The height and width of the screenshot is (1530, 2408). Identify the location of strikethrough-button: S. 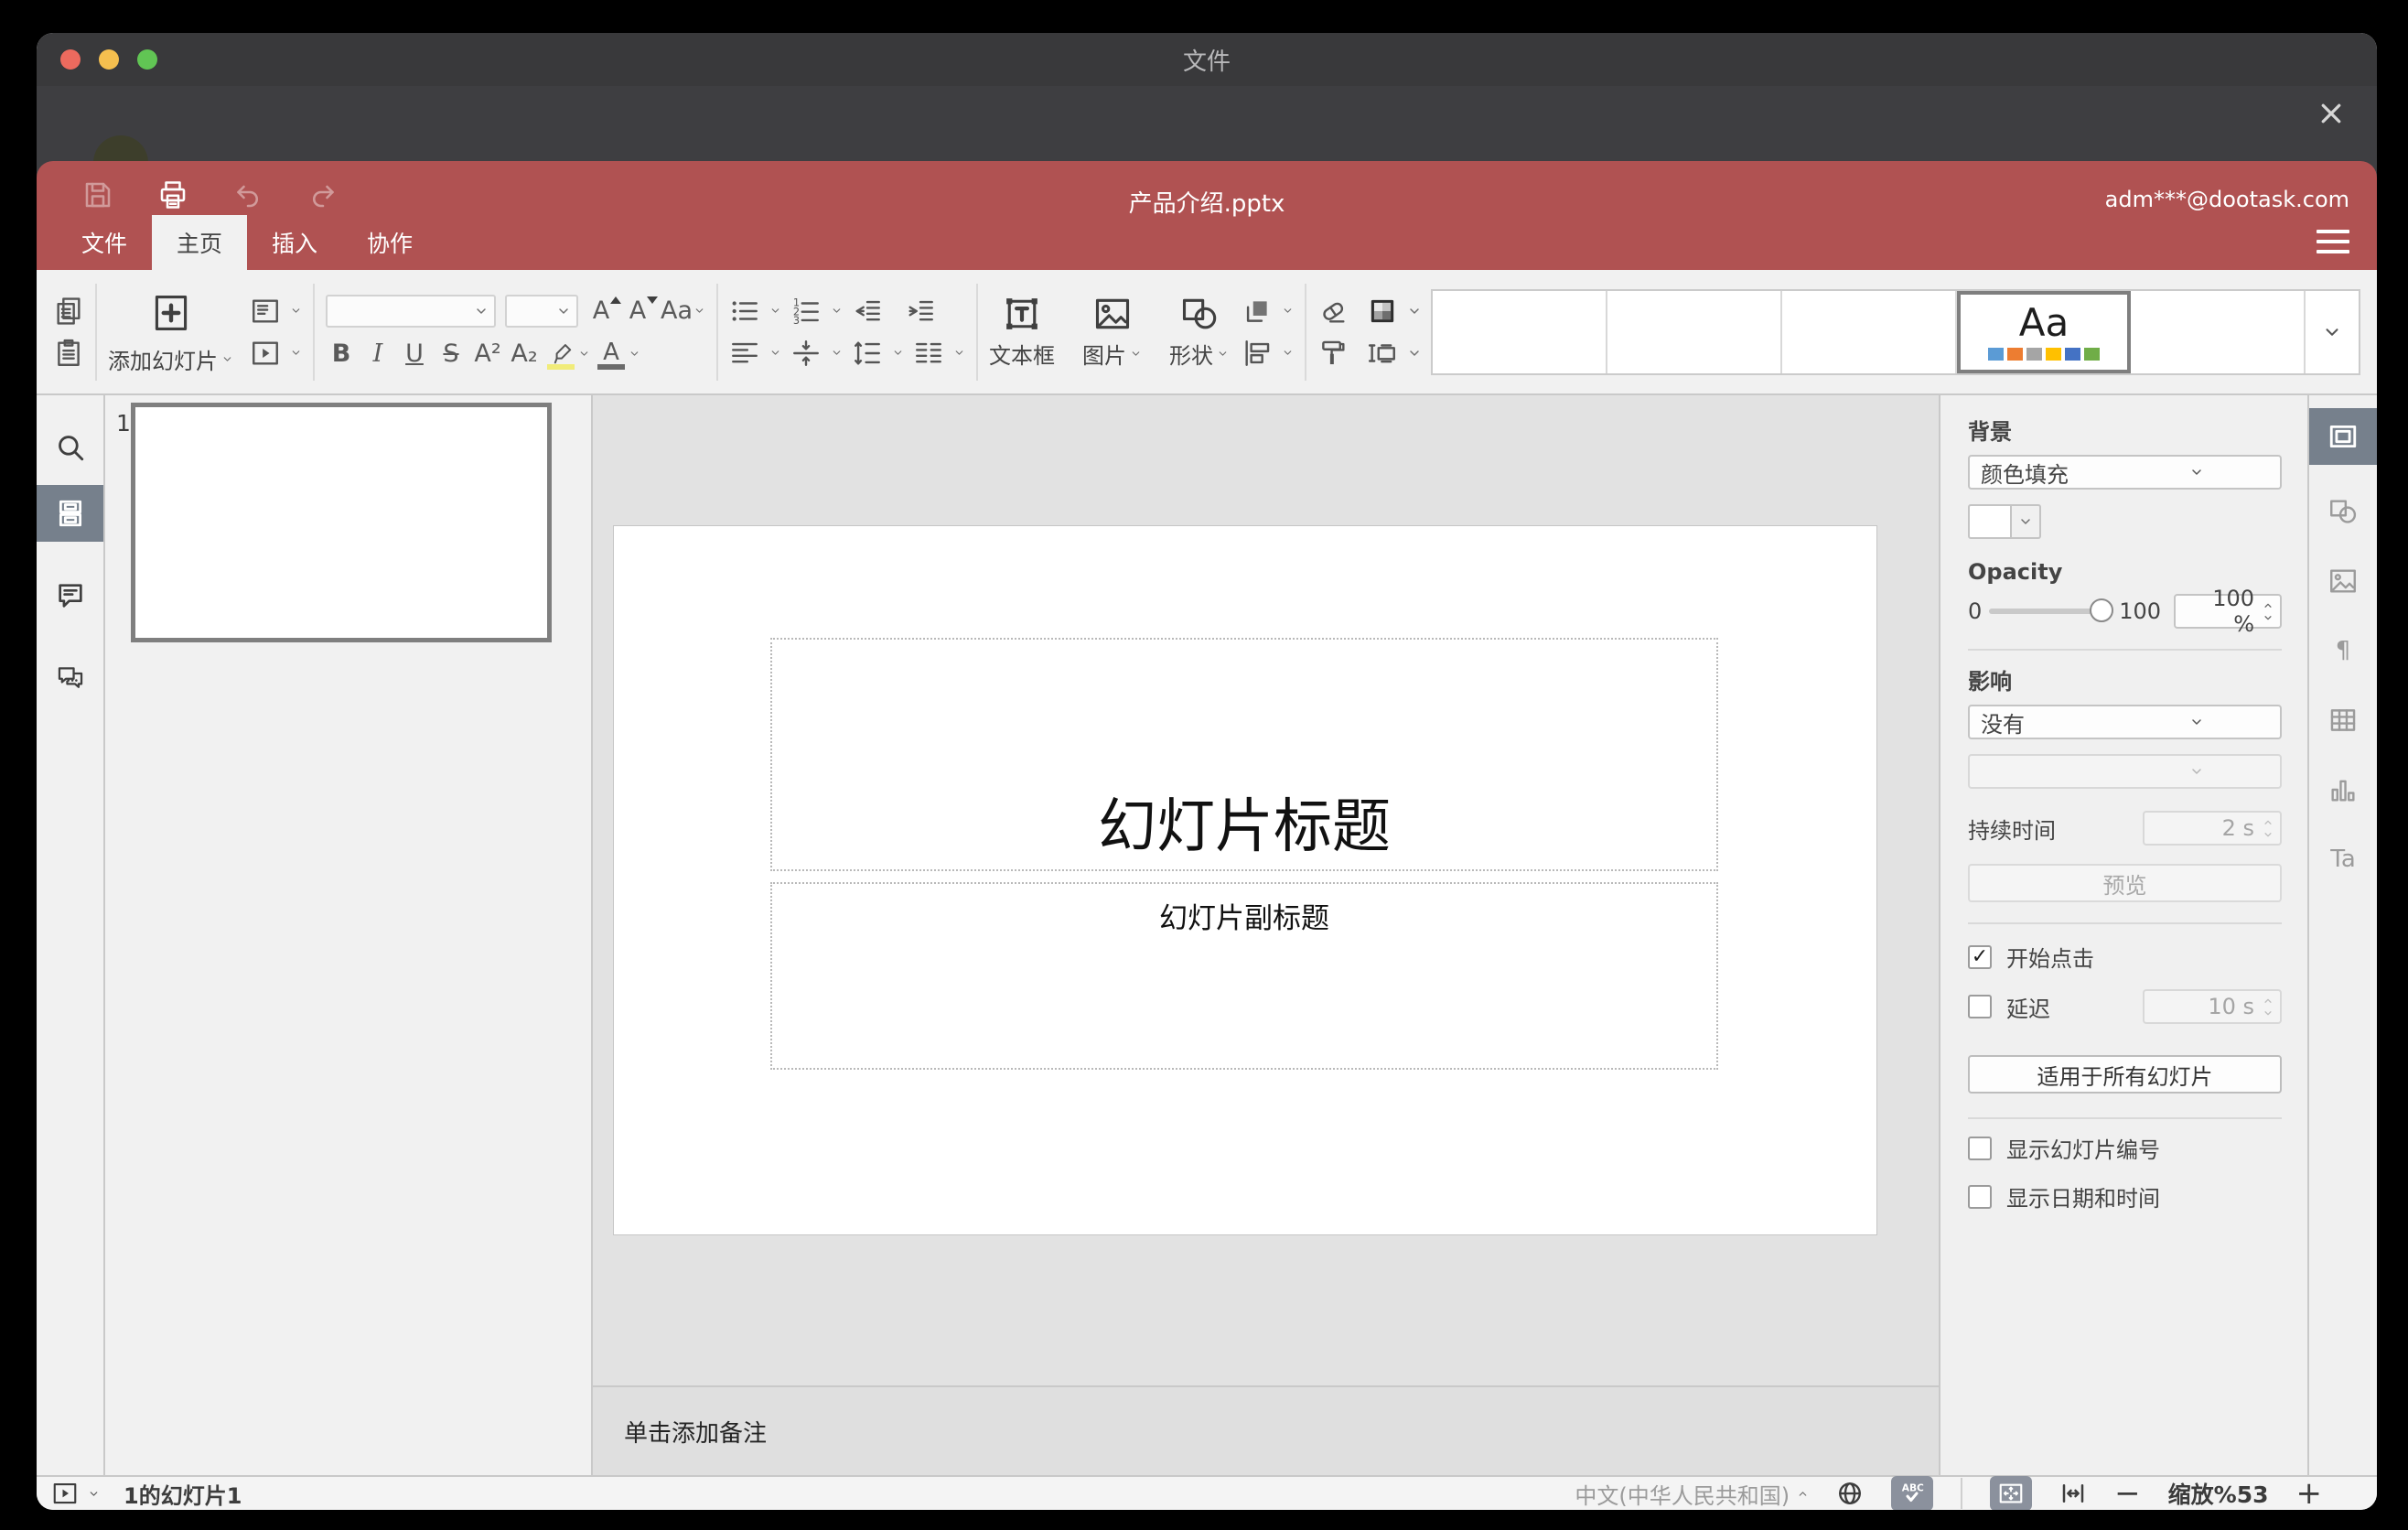
(451, 353).